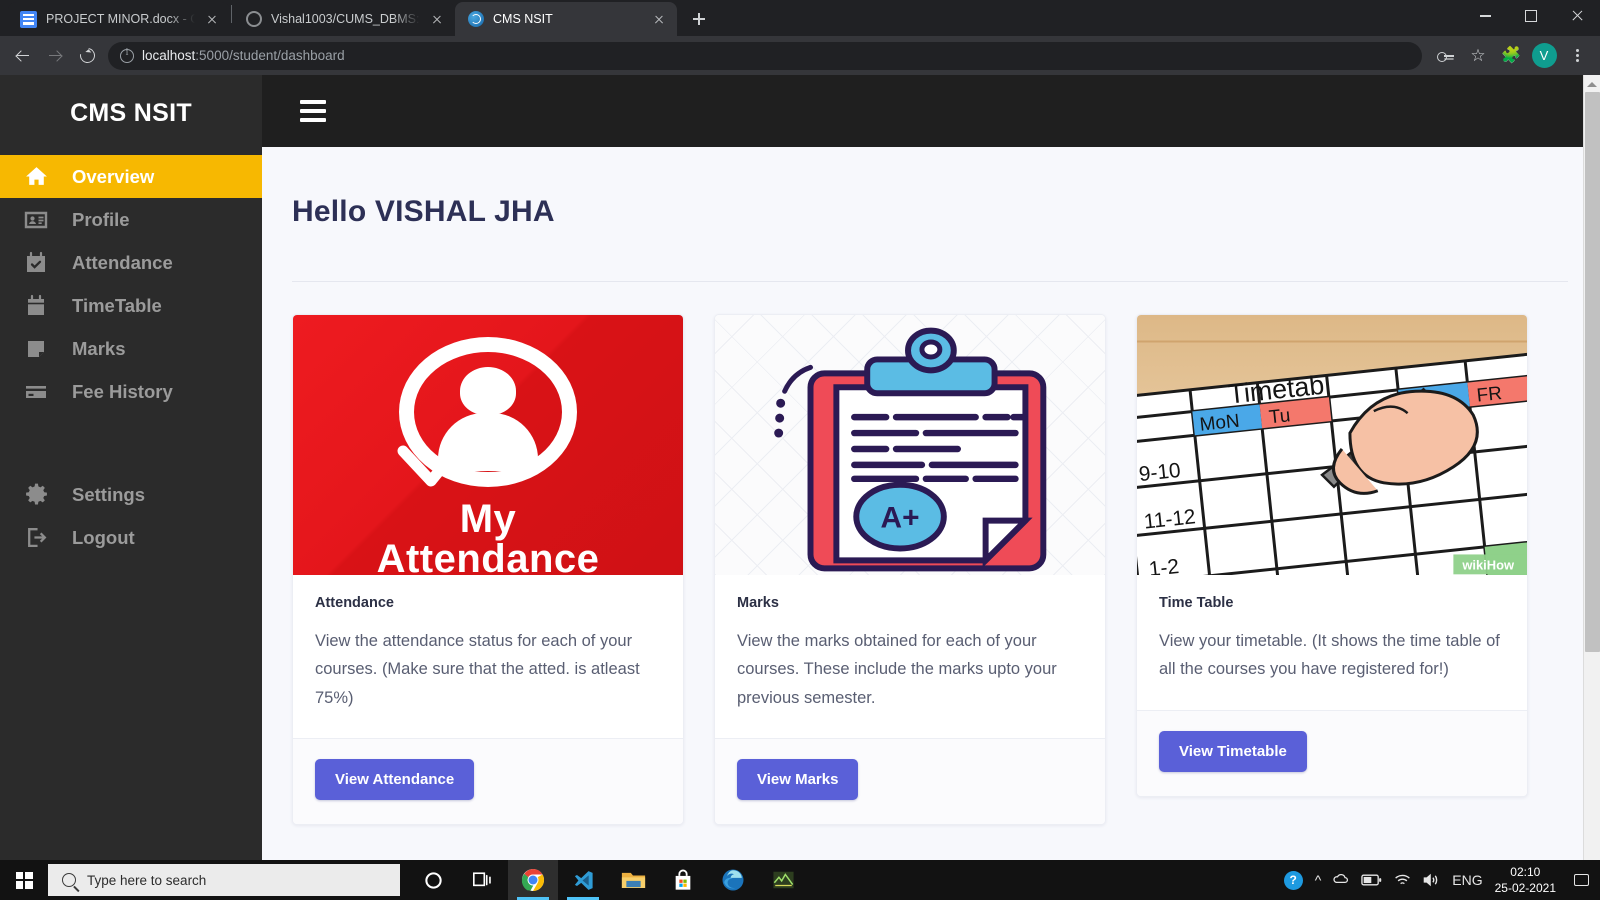 The width and height of the screenshot is (1600, 900). Describe the element at coordinates (566, 19) in the screenshot. I see `browser-tab-3-active: CMS NSIT` at that location.